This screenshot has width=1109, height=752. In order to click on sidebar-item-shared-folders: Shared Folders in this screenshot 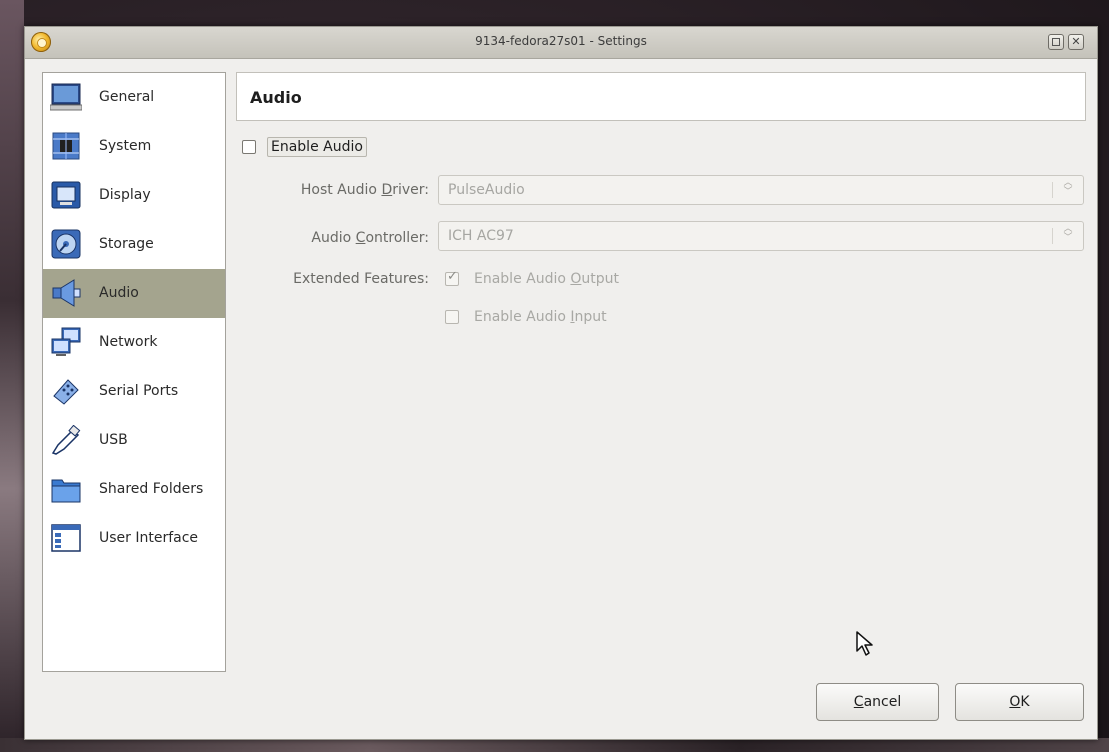, I will do `click(134, 489)`.